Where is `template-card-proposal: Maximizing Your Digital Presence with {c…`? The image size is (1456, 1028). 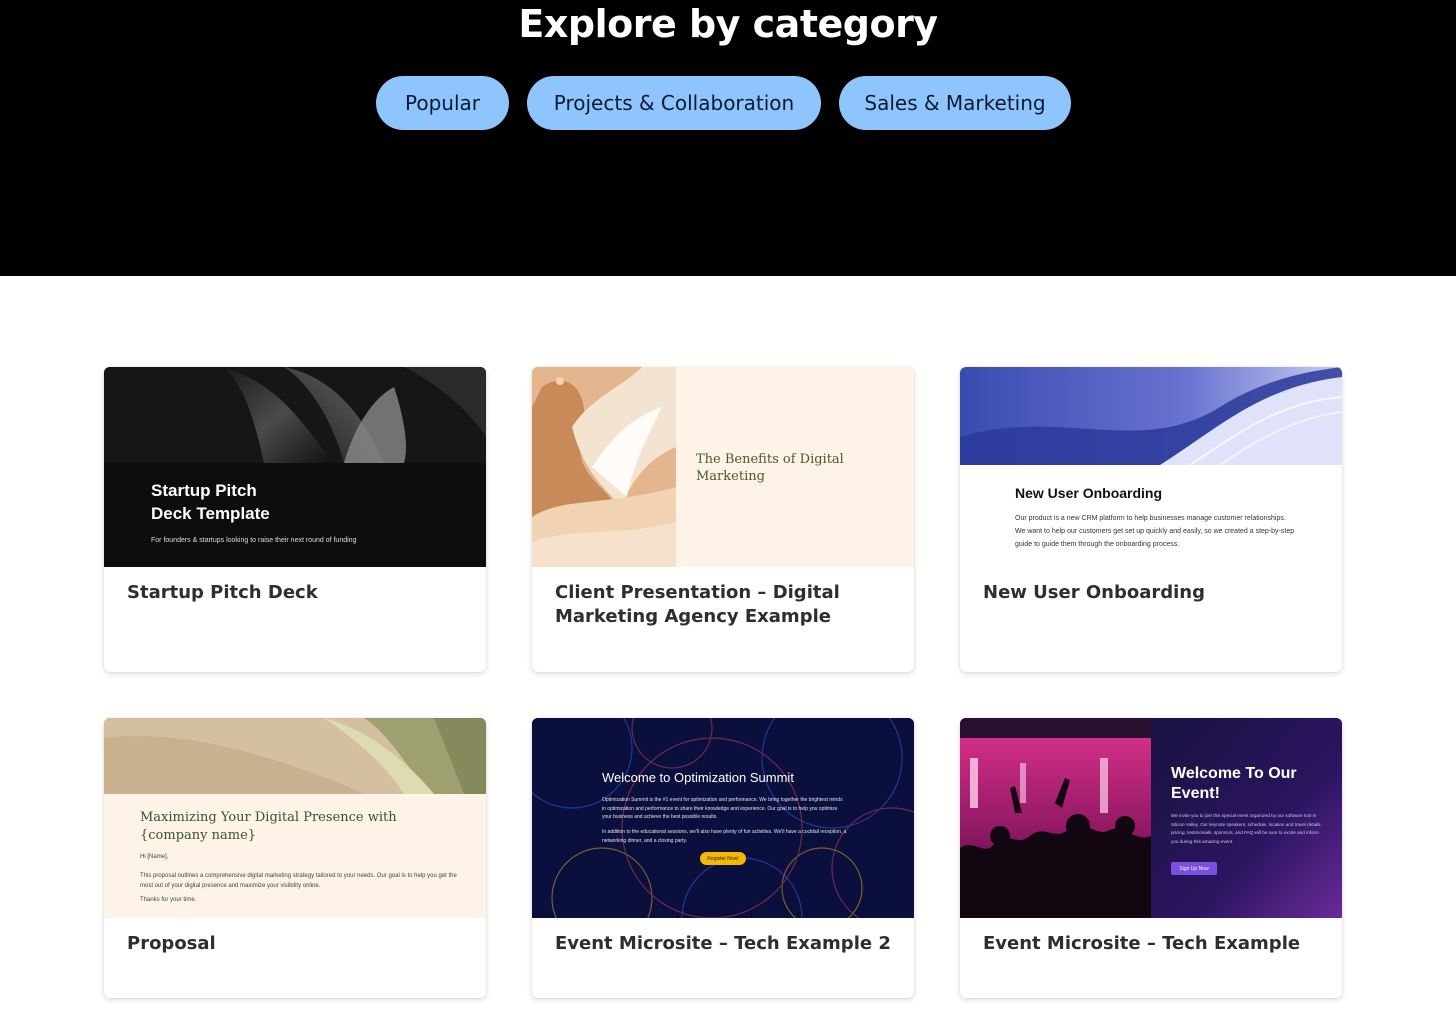
template-card-proposal: Maximizing Your Digital Presence with {c… is located at coordinates (295, 858).